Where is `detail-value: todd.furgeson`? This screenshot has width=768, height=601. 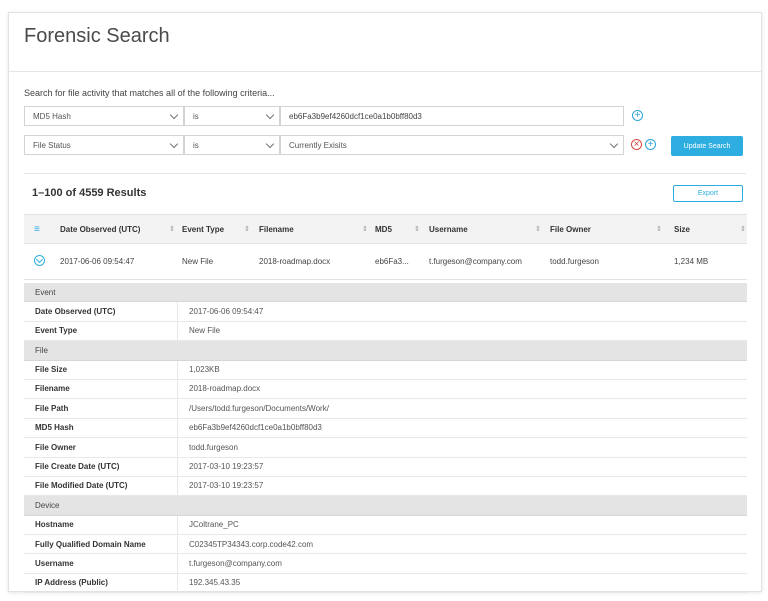 detail-value: todd.furgeson is located at coordinates (213, 447).